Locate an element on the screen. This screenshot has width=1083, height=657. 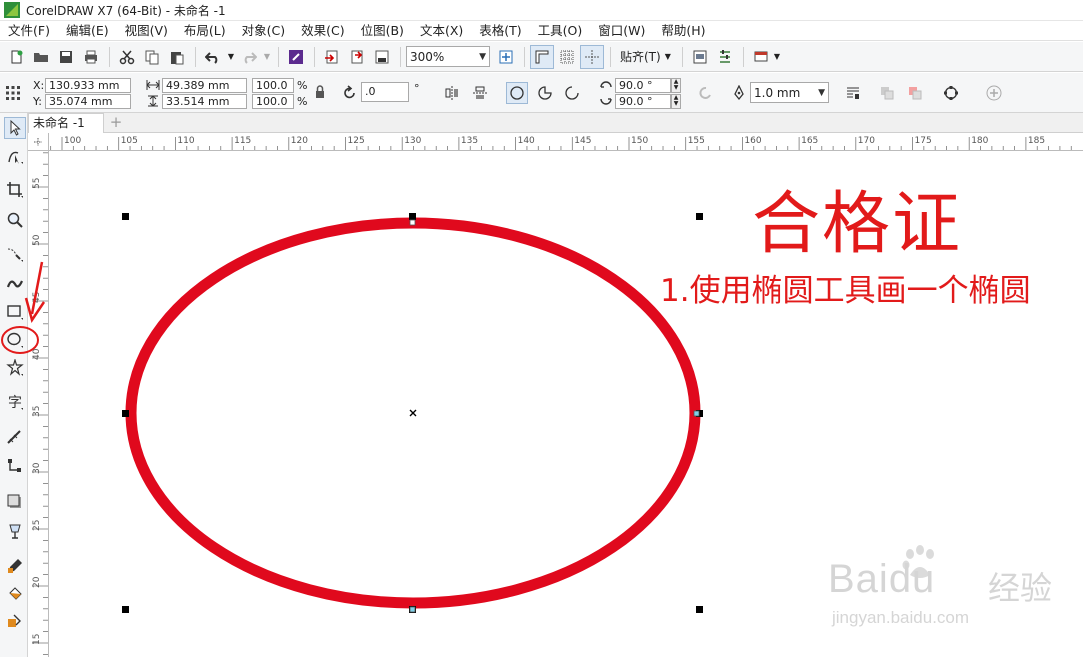
application-launcher-button is located at coordinates (761, 57).